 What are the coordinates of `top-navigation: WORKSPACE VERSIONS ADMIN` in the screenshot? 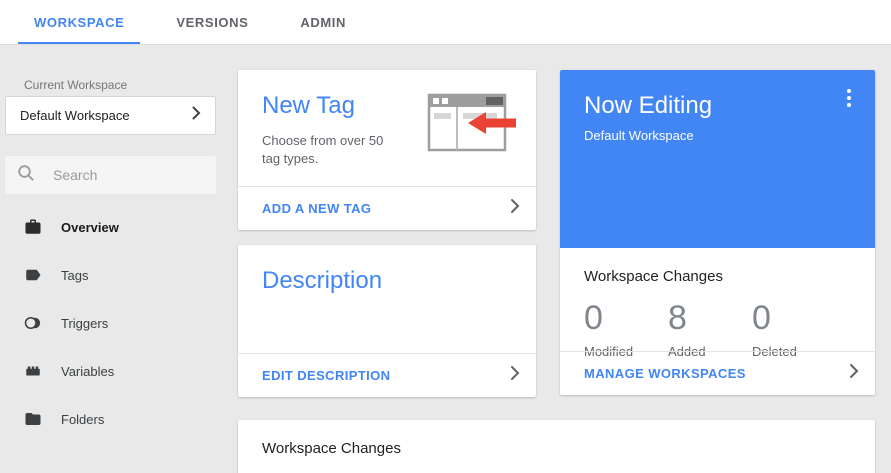 It's located at (445, 22).